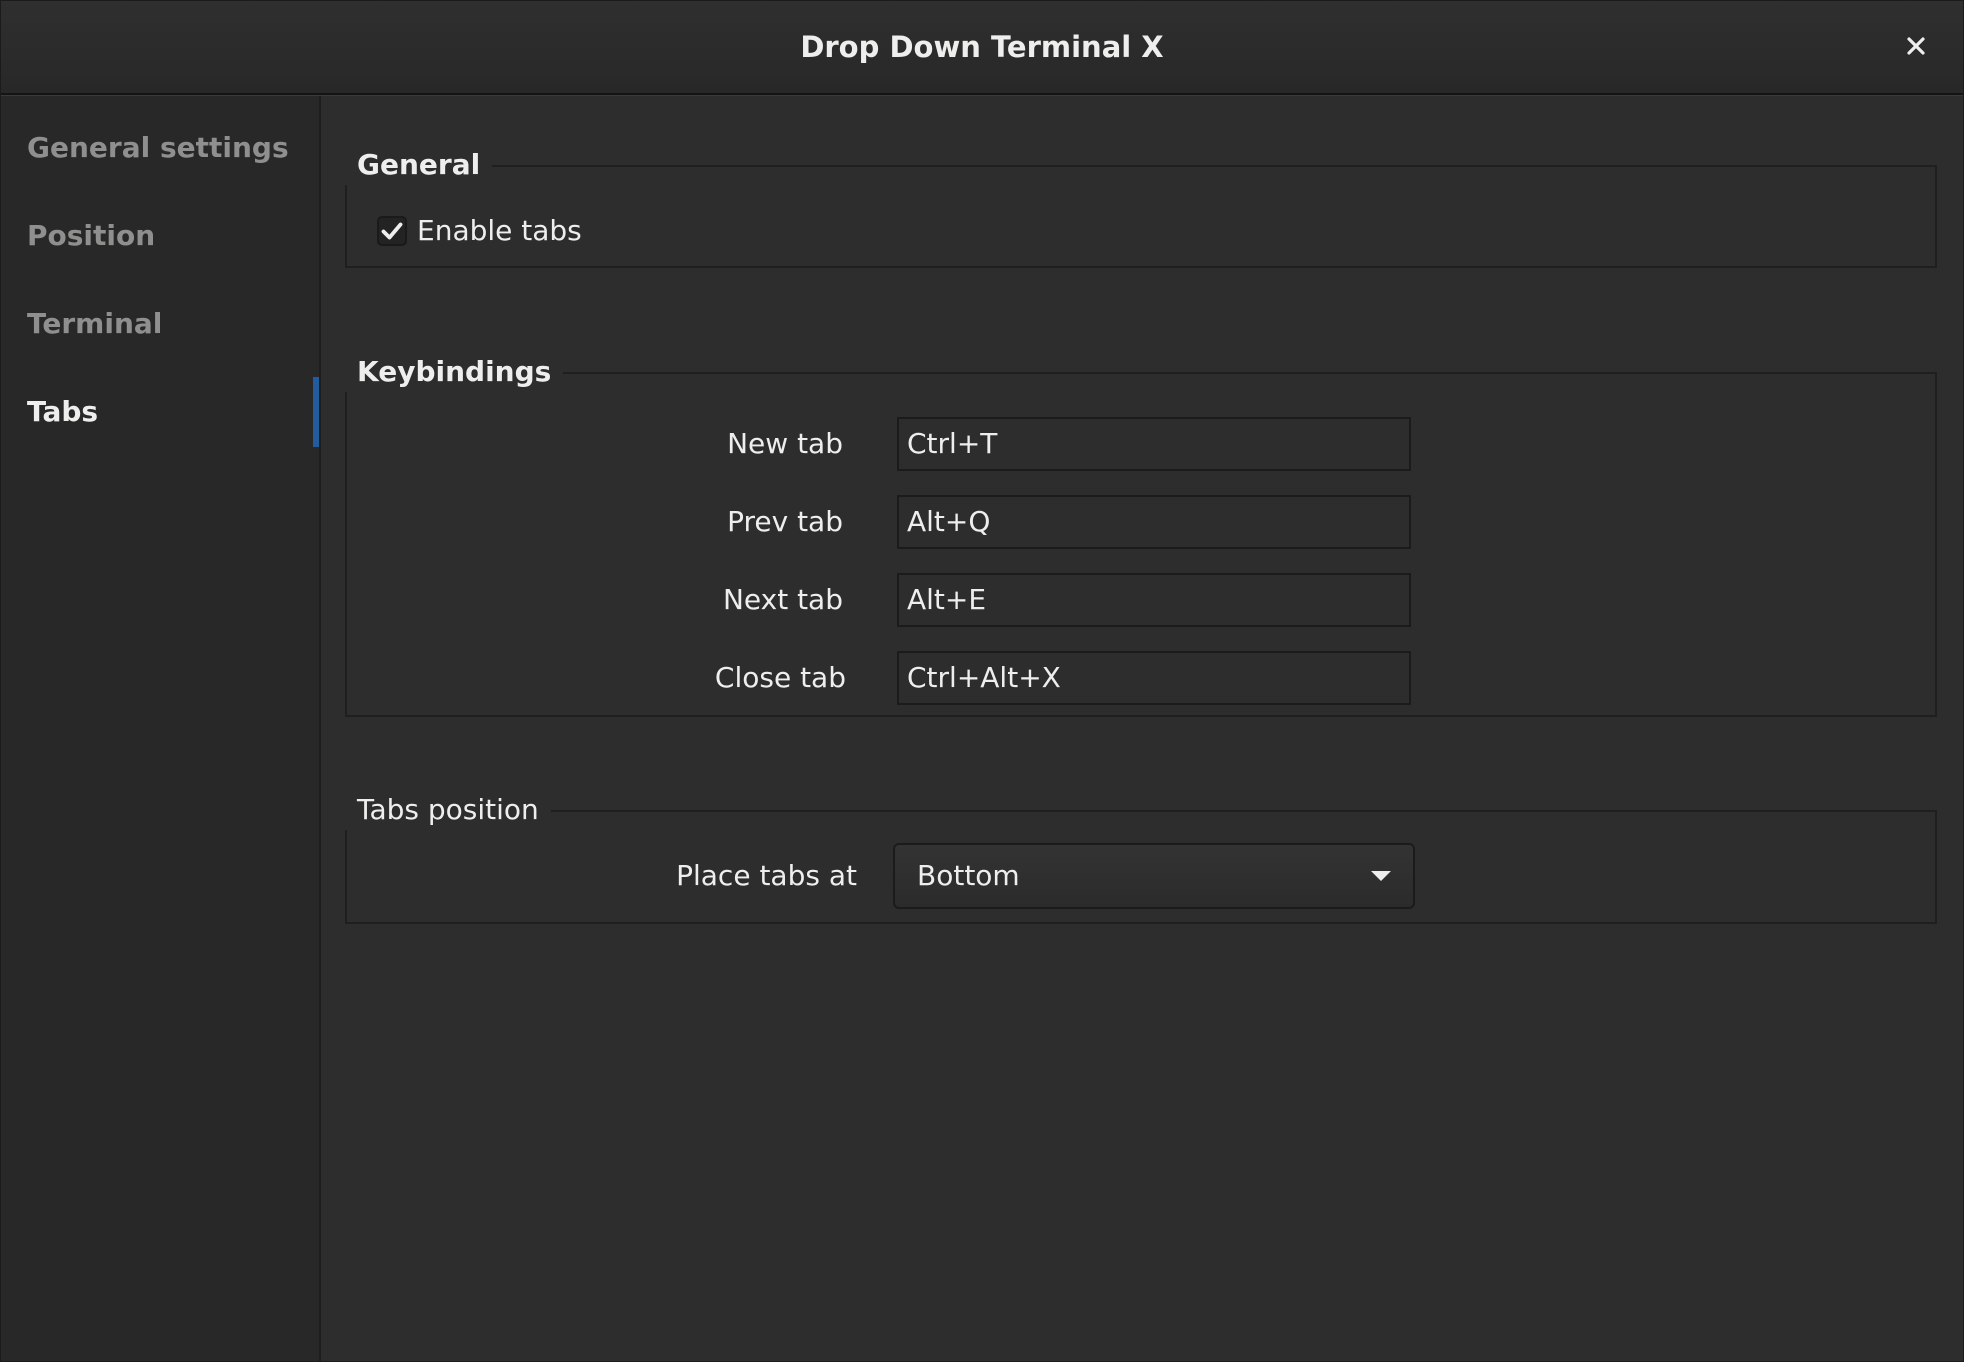 The image size is (1964, 1362). I want to click on keybindings-frame-label: Keybindings, so click(454, 372).